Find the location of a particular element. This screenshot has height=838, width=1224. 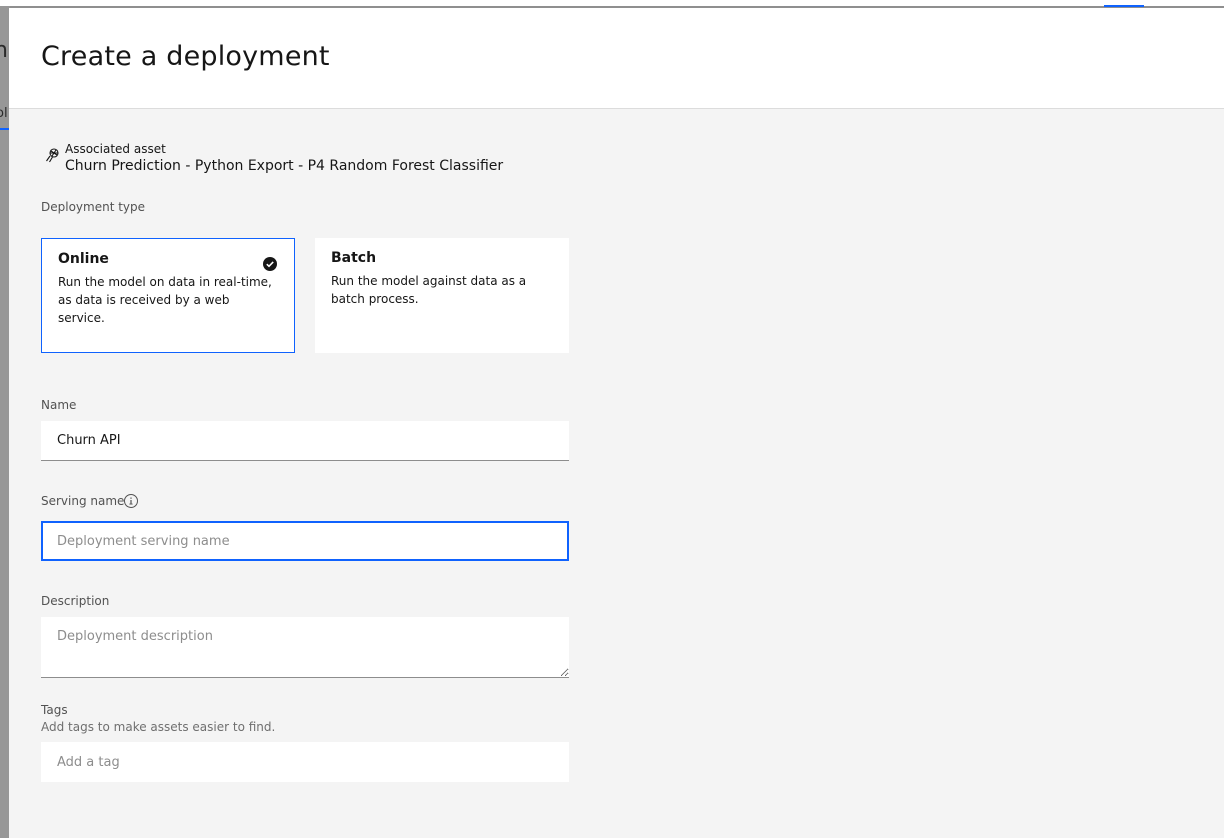

serving-name-label: Serving name is located at coordinates (83, 501).